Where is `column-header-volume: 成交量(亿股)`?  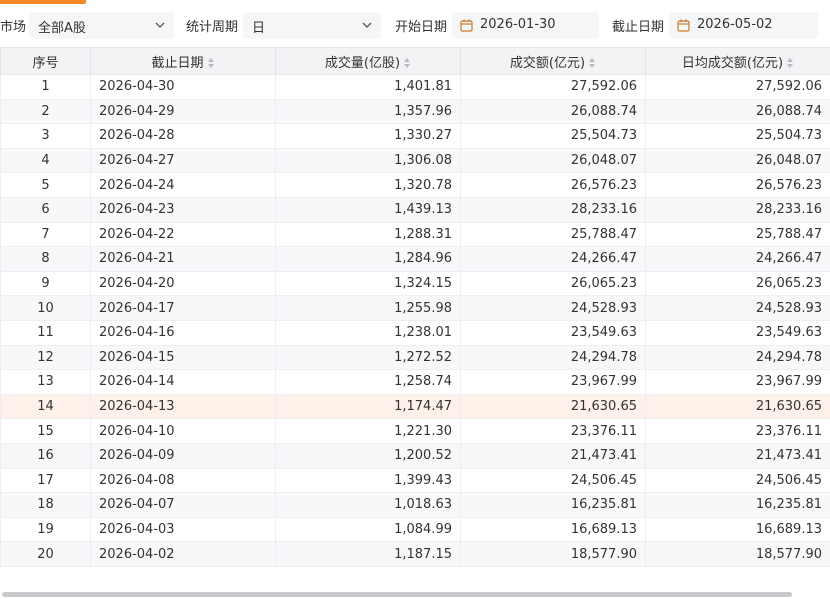 column-header-volume: 成交量(亿股) is located at coordinates (368, 61).